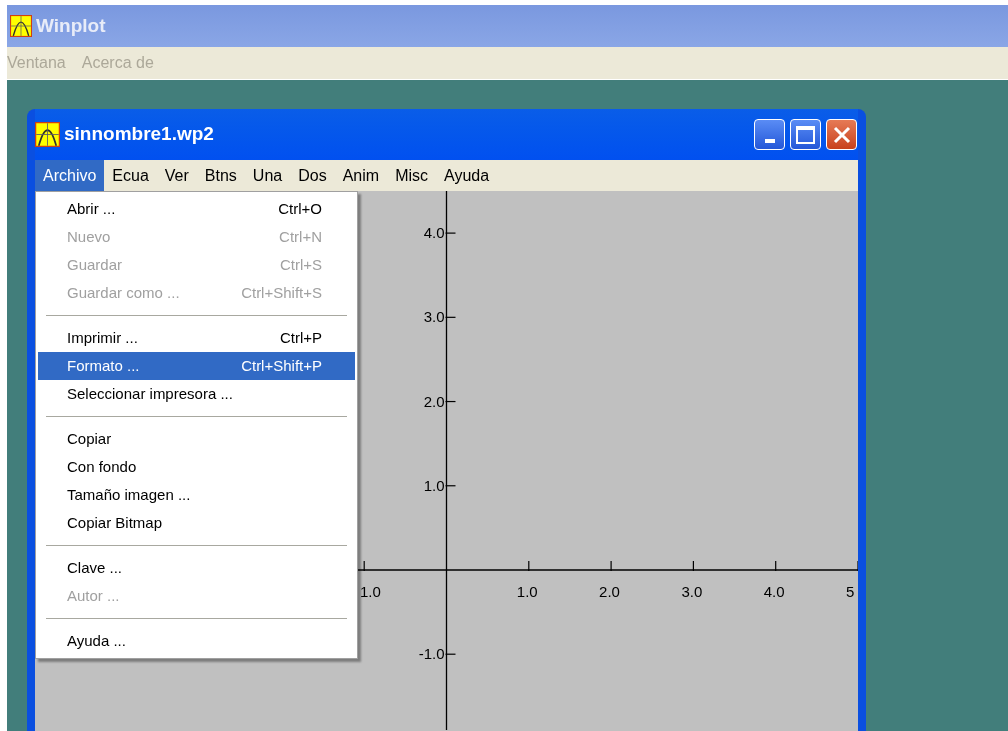 The height and width of the screenshot is (731, 1008). I want to click on tick-label: 5, so click(850, 591).